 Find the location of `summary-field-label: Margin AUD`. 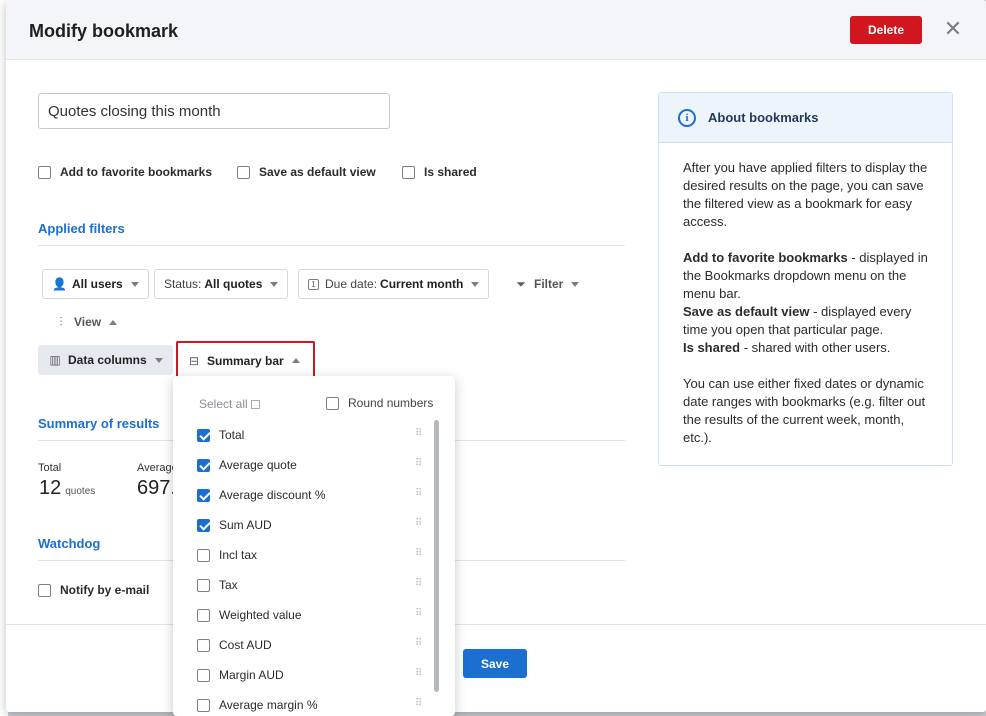

summary-field-label: Margin AUD is located at coordinates (251, 675).